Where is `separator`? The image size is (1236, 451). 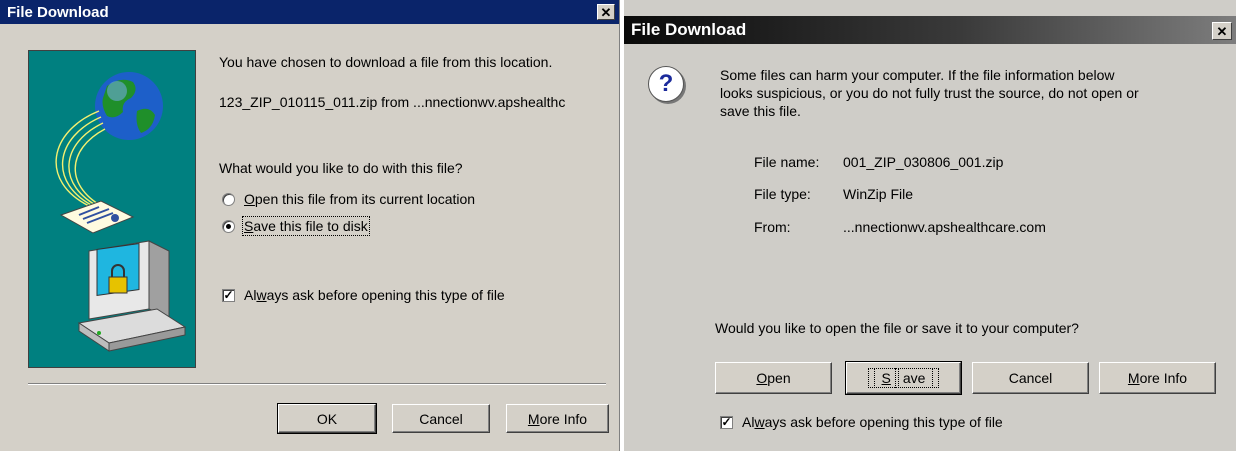 separator is located at coordinates (317, 384).